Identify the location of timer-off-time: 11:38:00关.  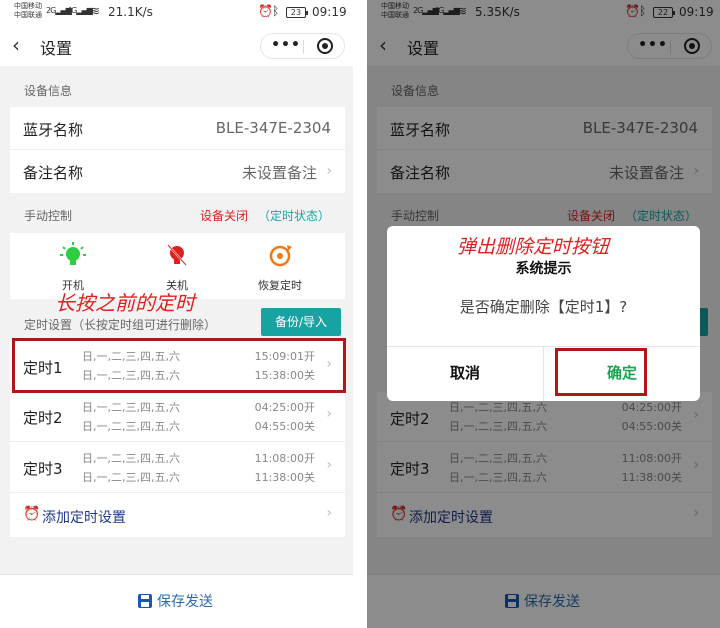
(284, 477).